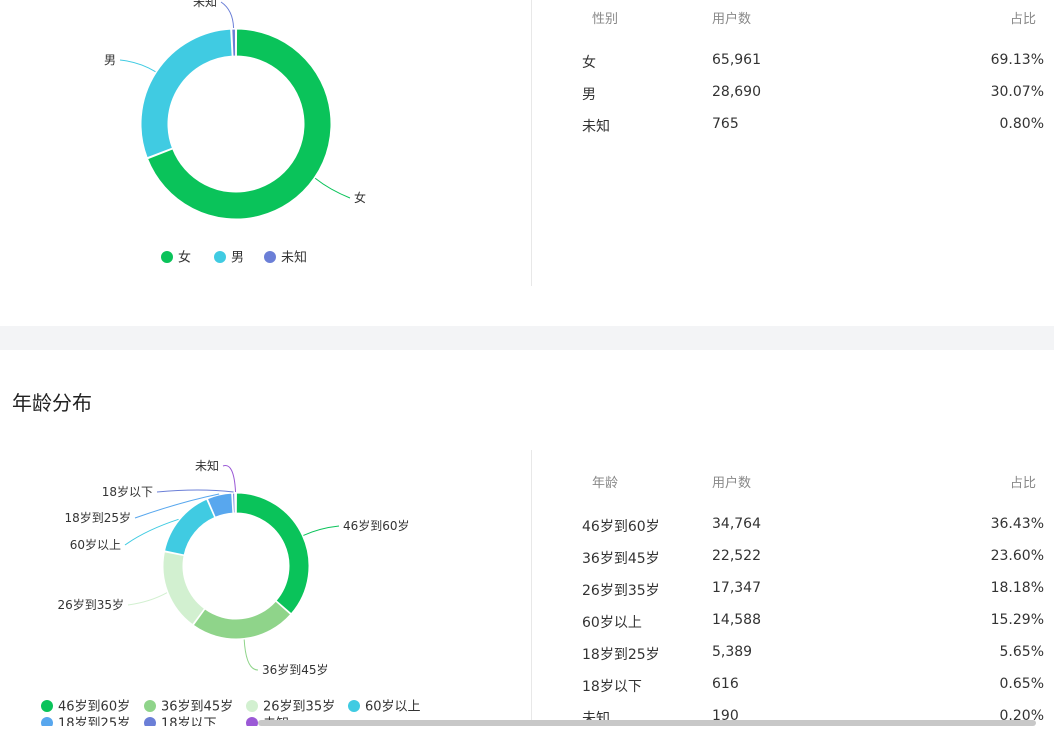  What do you see at coordinates (531, 143) in the screenshot?
I see `gender-divider` at bounding box center [531, 143].